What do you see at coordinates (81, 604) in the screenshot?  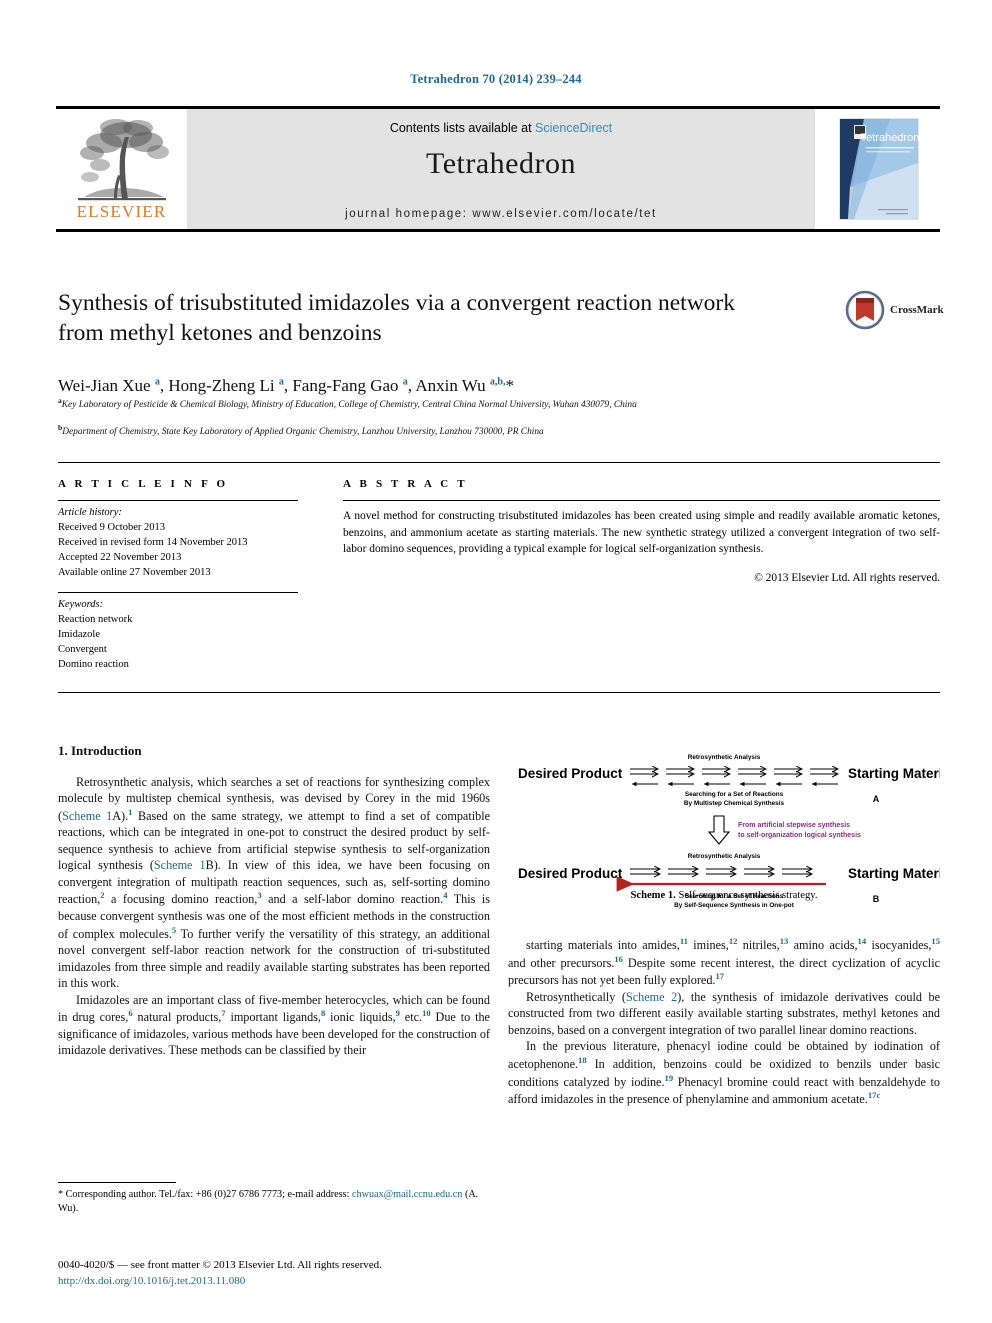 I see `keywords-label: Keywords:` at bounding box center [81, 604].